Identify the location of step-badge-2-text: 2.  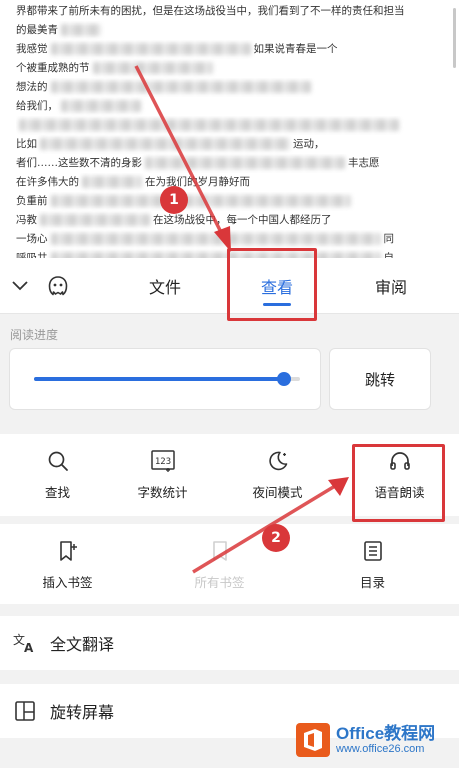
(276, 538).